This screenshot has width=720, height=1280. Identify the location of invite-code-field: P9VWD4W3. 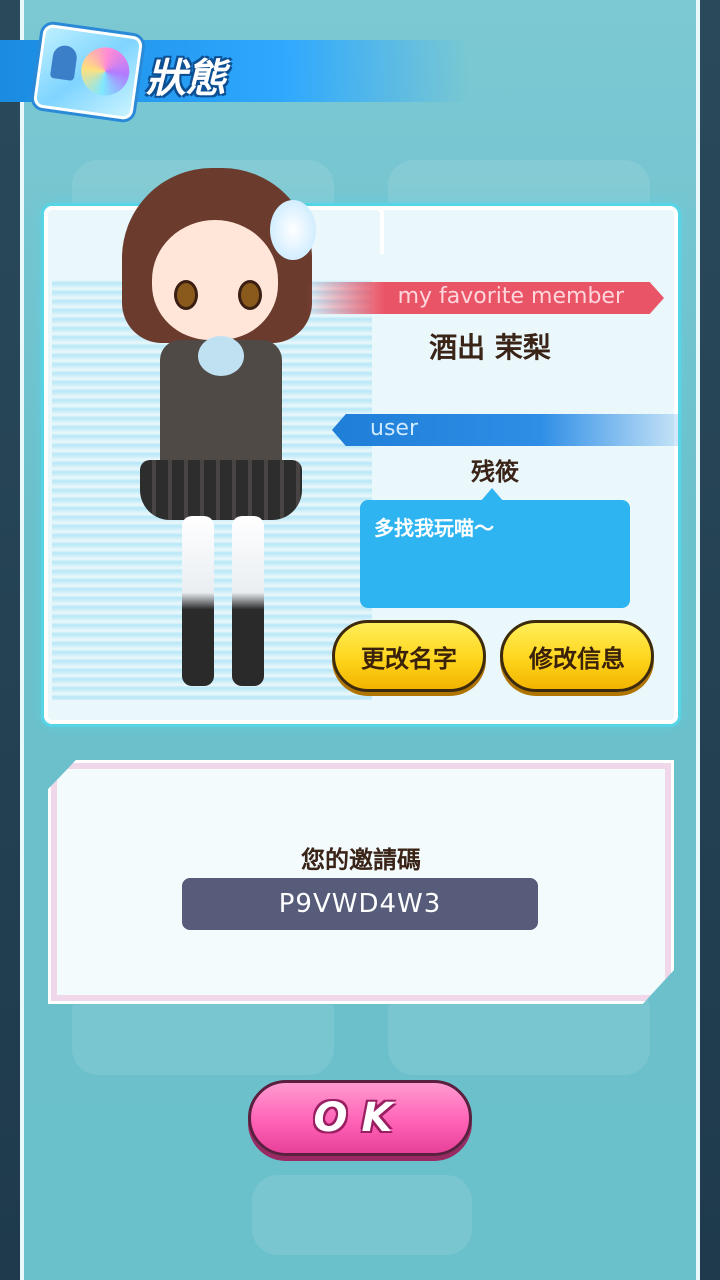
(360, 904).